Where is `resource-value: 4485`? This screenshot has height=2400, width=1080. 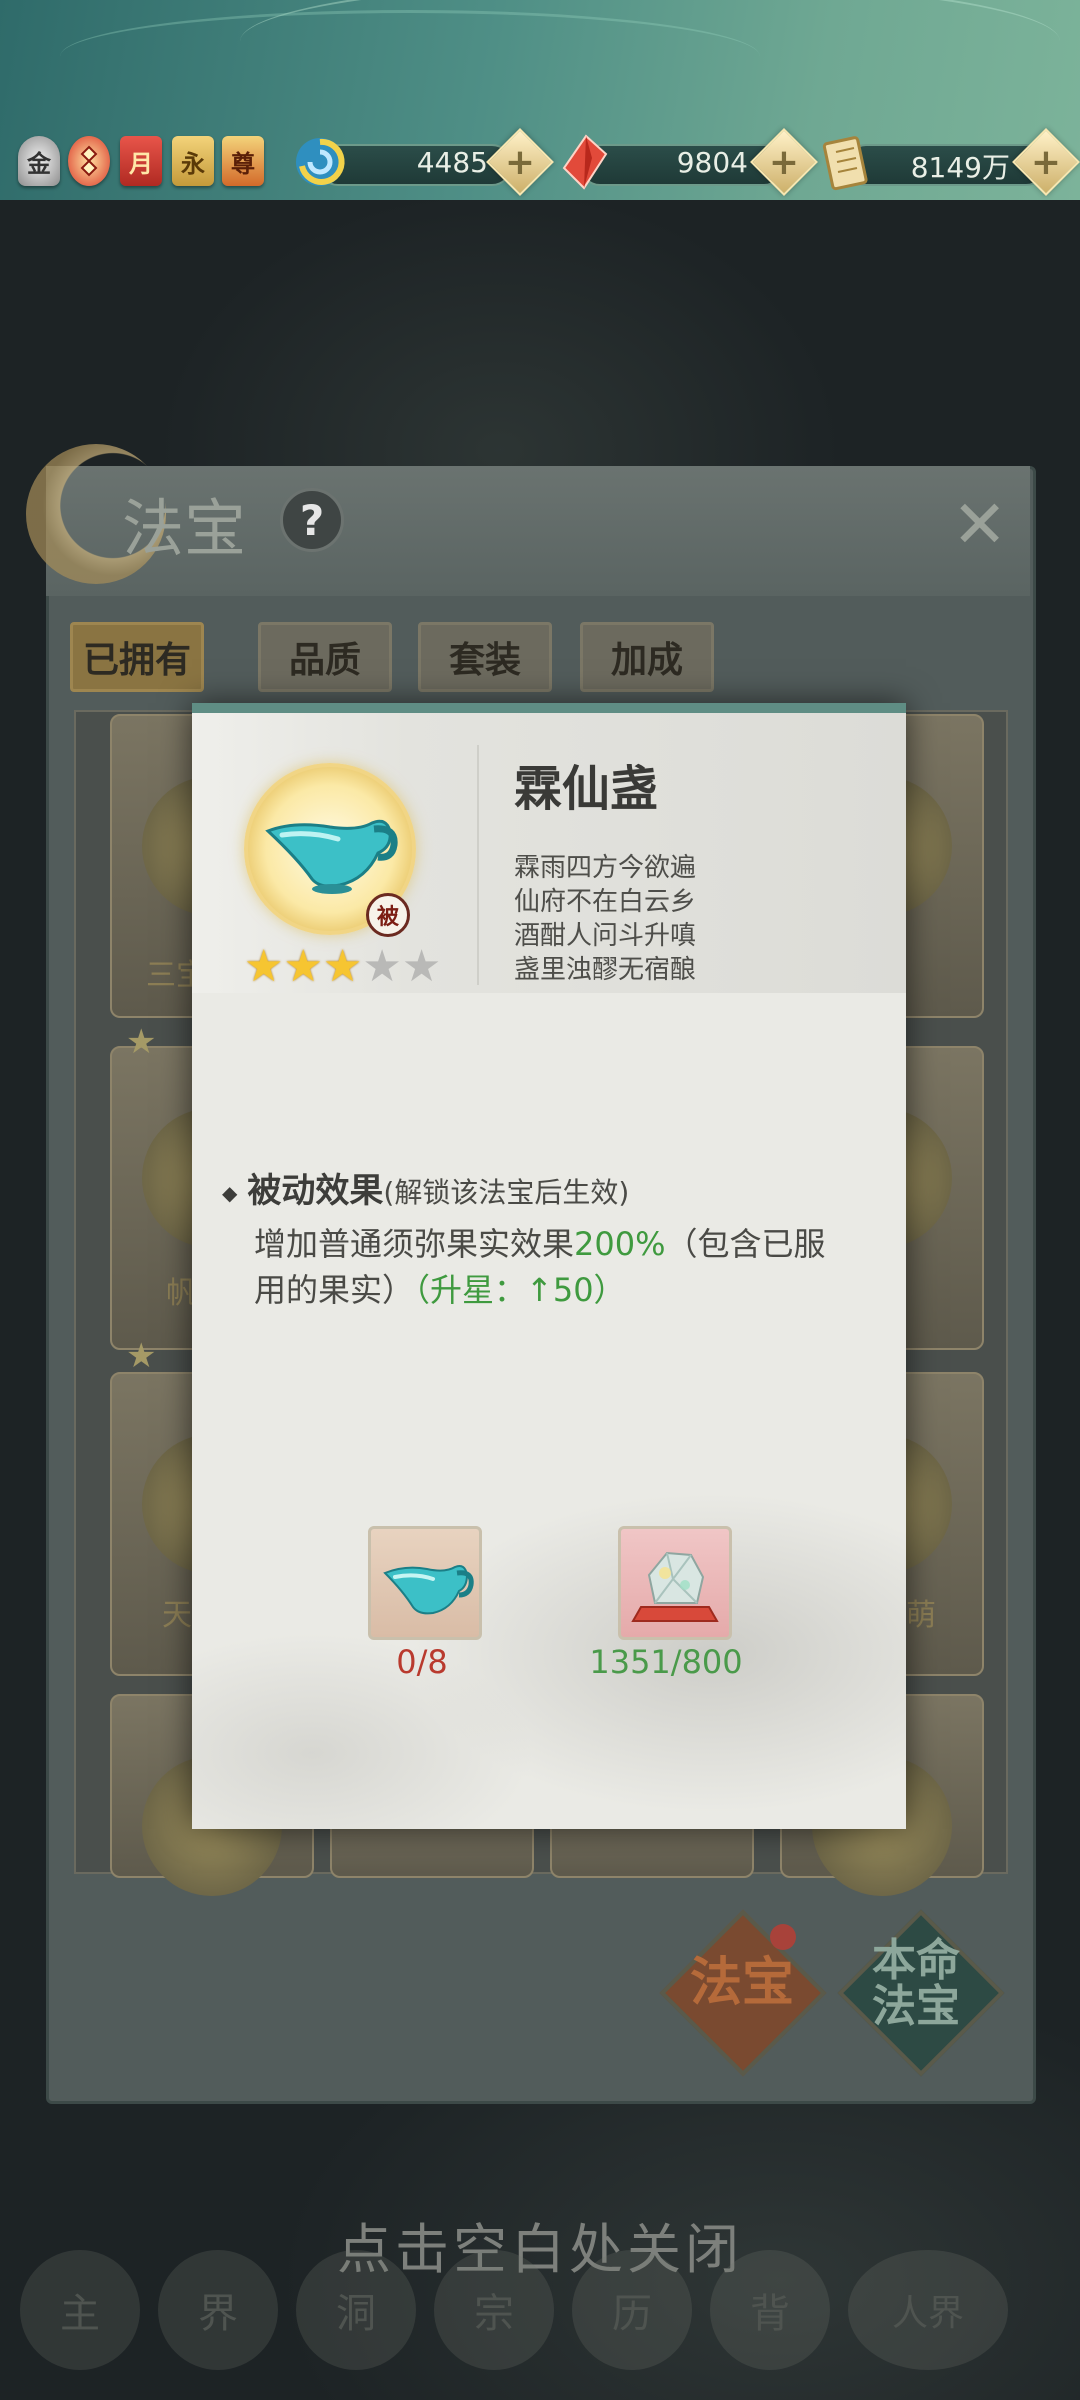 resource-value: 4485 is located at coordinates (452, 162).